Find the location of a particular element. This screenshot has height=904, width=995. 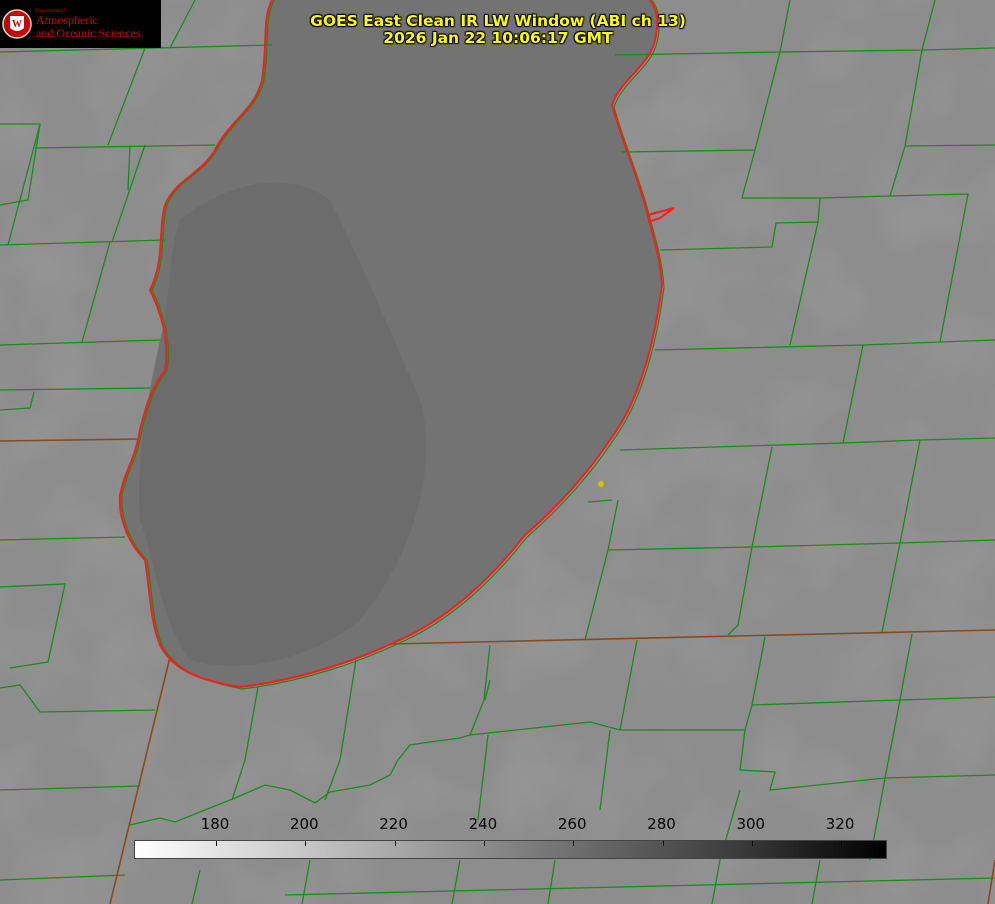

uw-seal-icon: W is located at coordinates (17, 24).